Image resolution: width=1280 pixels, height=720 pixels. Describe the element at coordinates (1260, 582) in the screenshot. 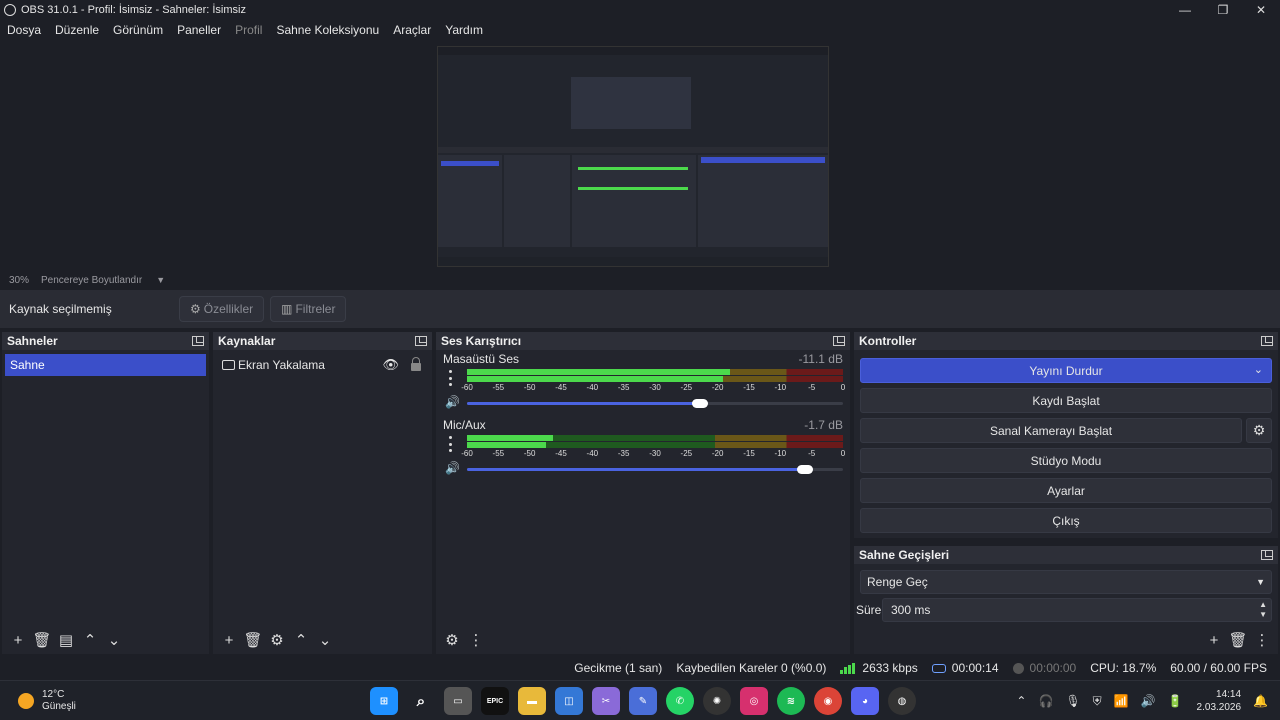

I see `chevron-down-icon: ▼` at that location.